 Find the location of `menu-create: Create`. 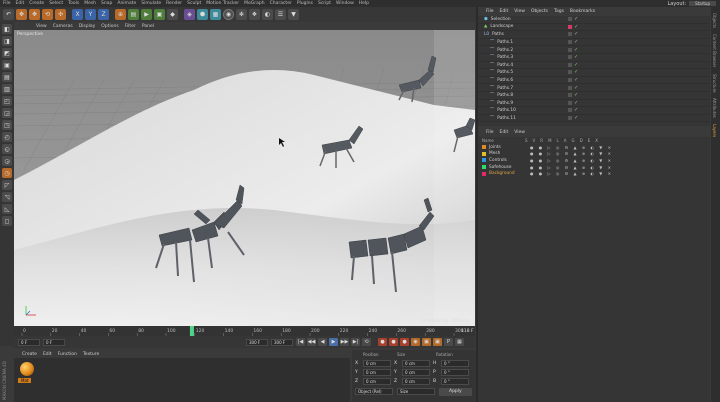

menu-create: Create is located at coordinates (36, 3).